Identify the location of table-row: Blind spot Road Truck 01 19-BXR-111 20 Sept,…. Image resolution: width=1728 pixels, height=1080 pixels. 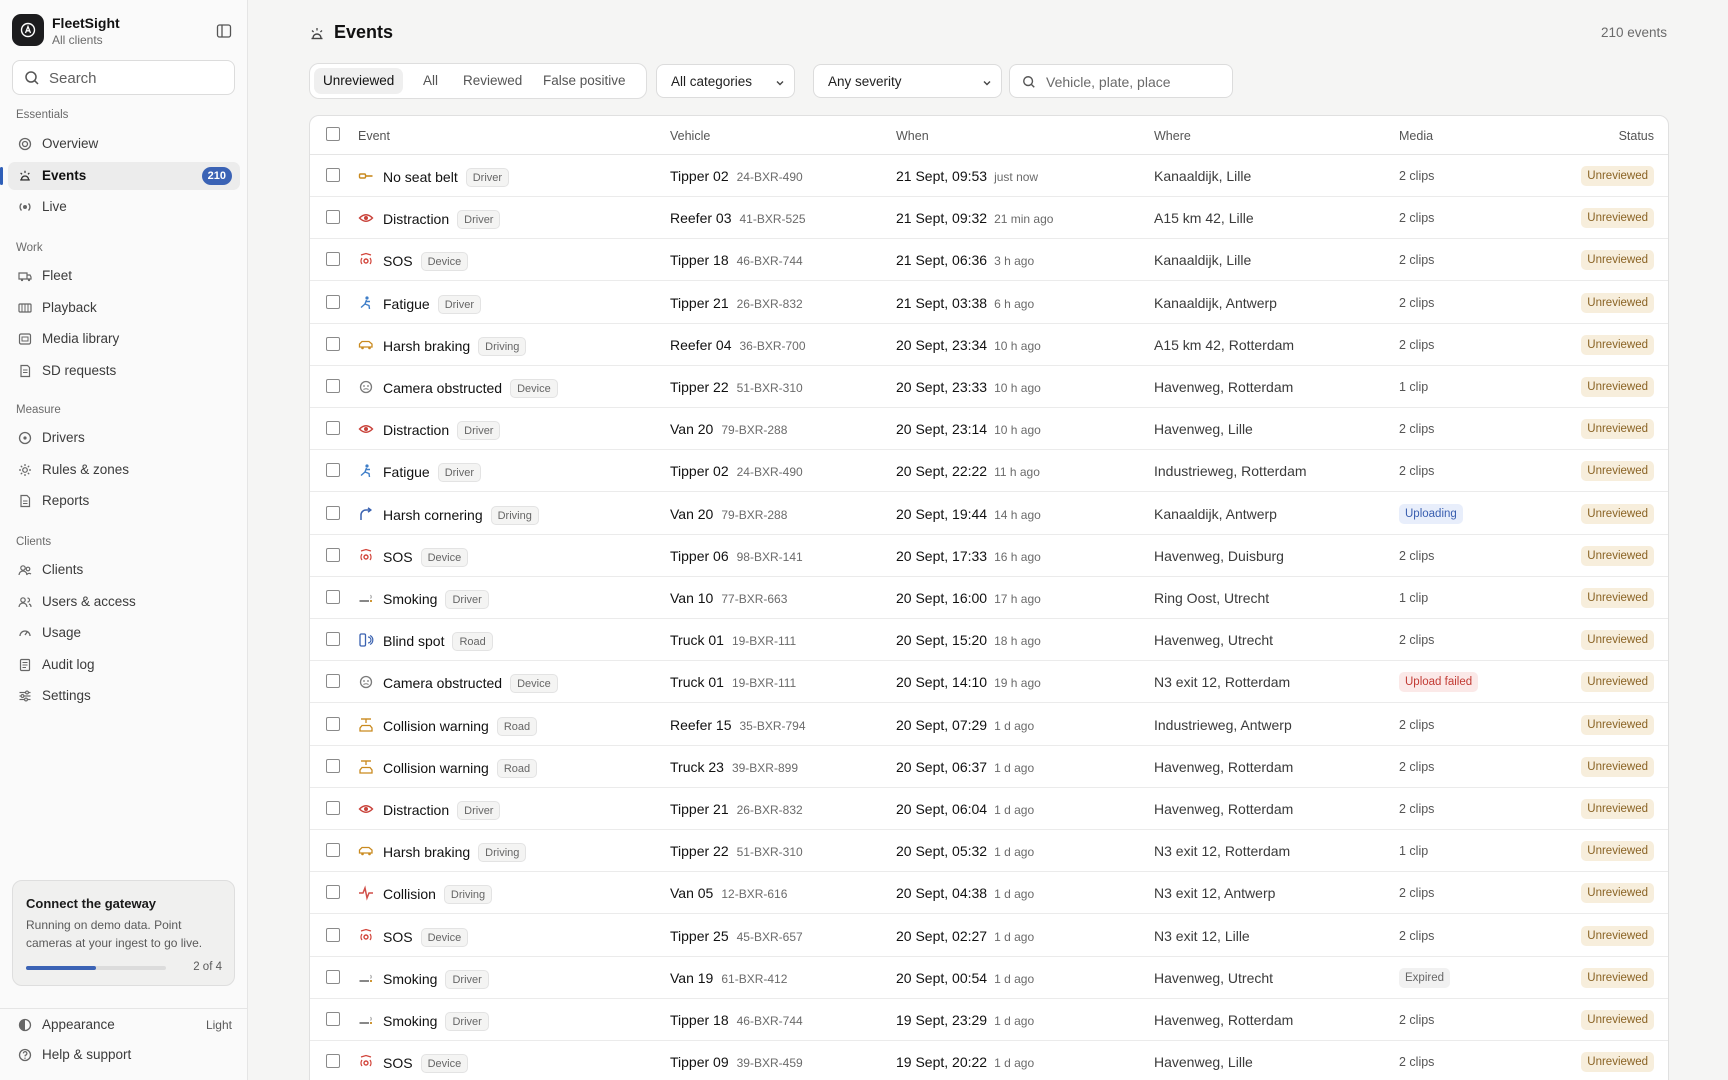
(989, 640).